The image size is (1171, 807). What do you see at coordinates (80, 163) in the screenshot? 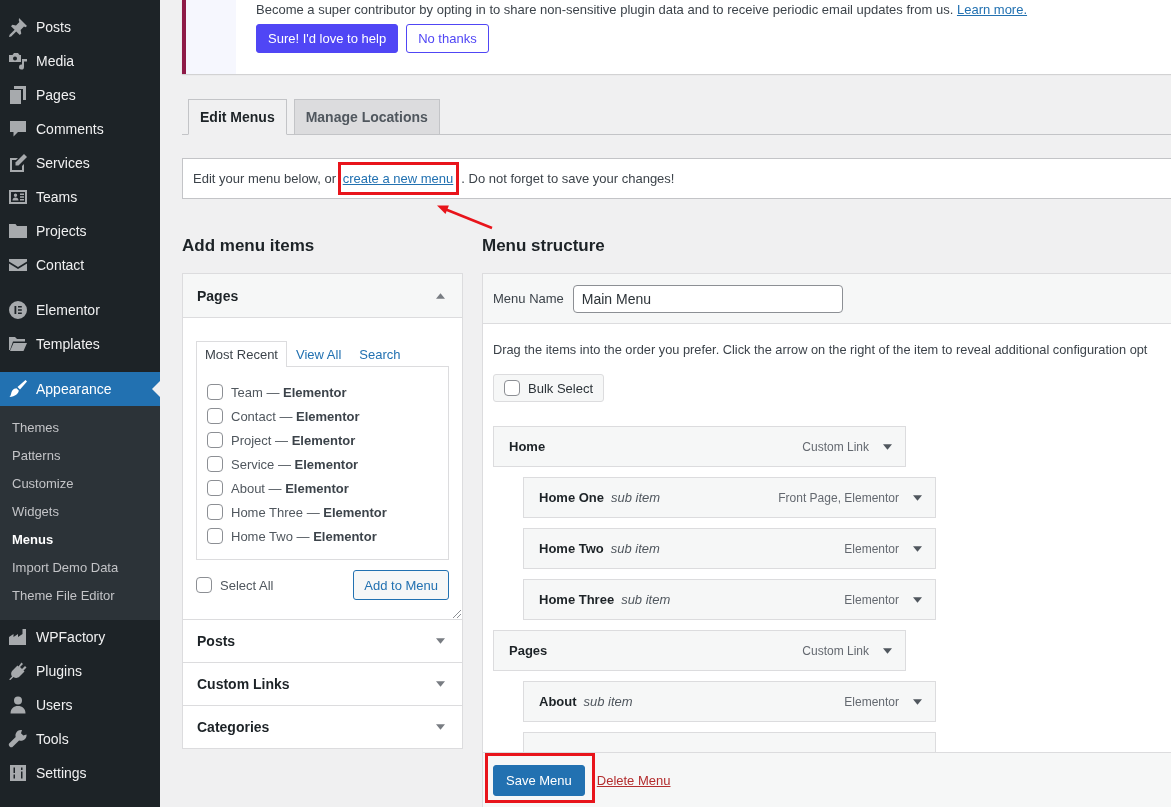
I see `sidebar-item: Services` at bounding box center [80, 163].